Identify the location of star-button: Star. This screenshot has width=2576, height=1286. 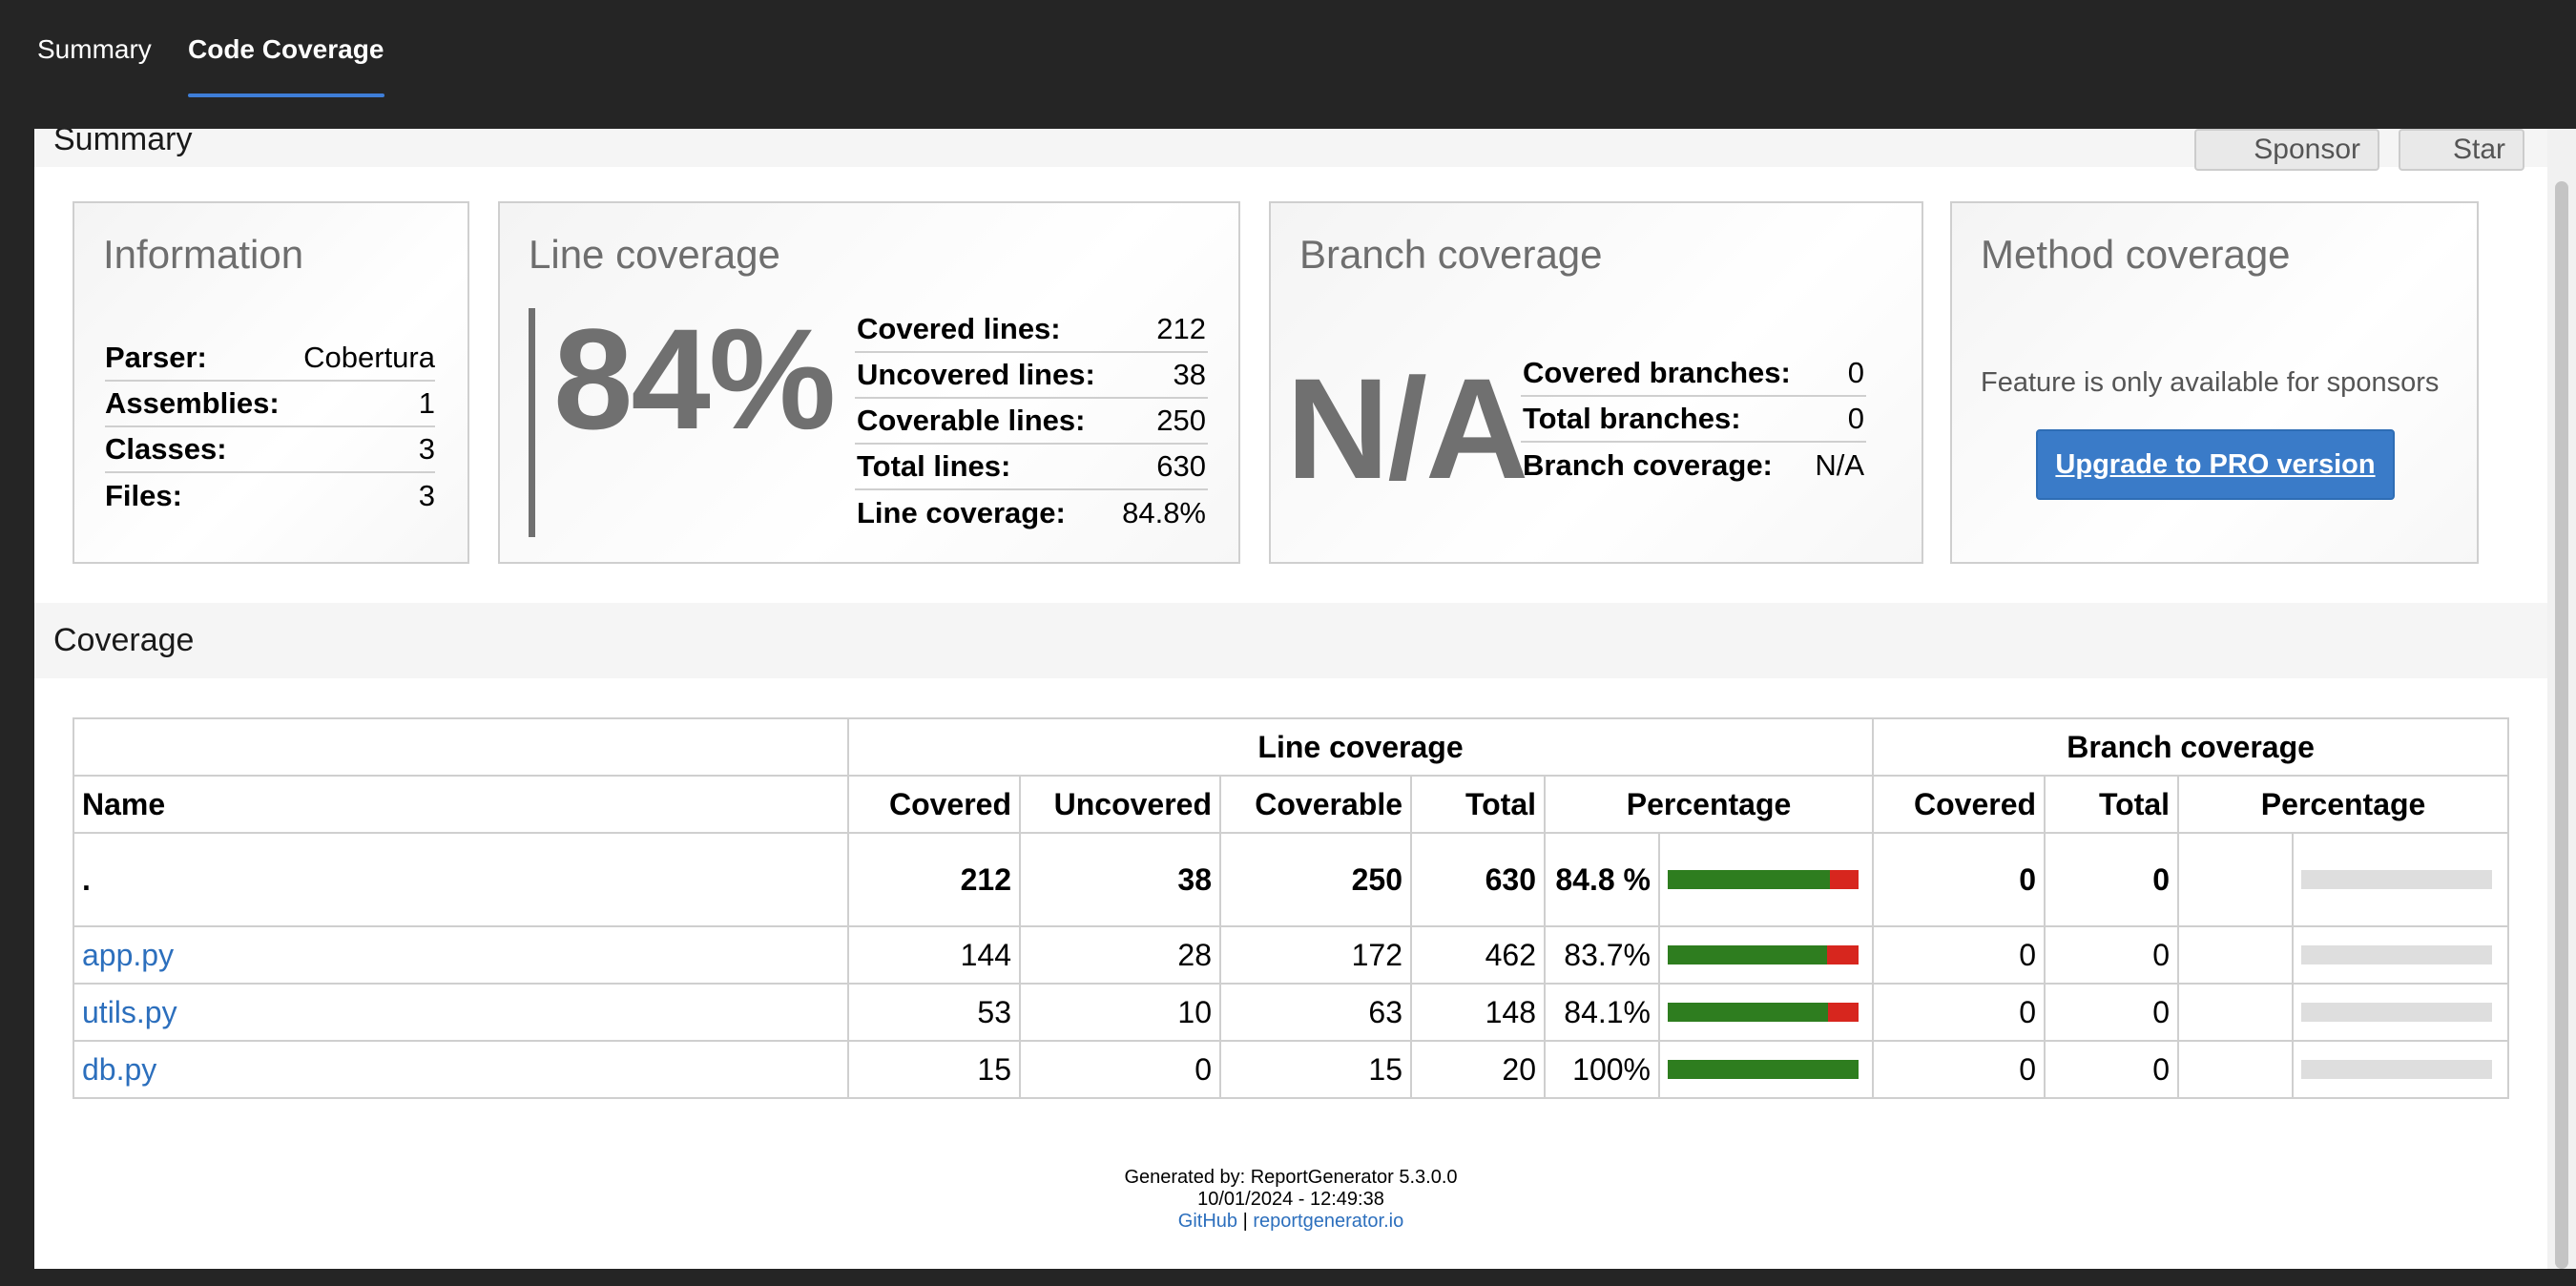
(2461, 150).